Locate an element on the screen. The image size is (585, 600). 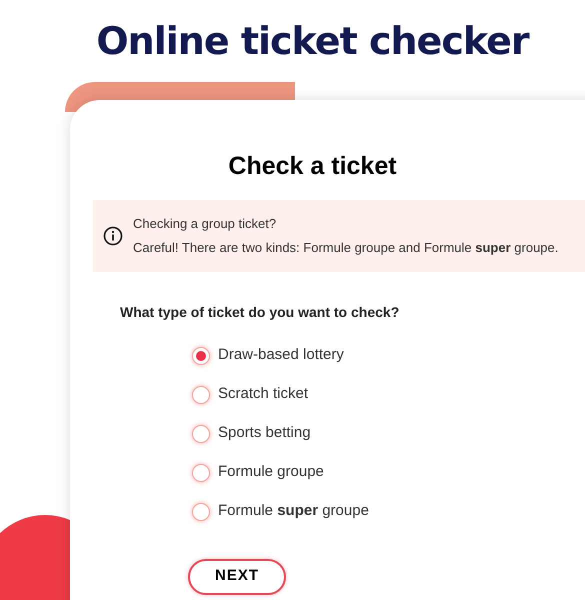
page-title: Online ticket checker is located at coordinates (312, 41).